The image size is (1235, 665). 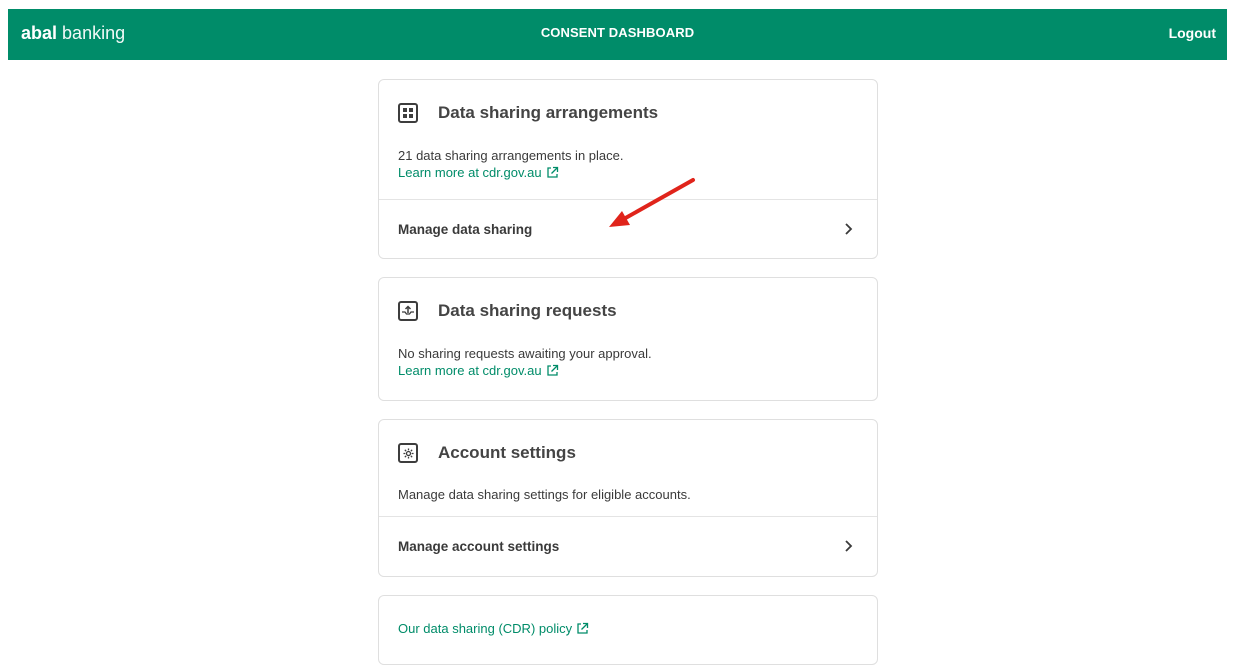 What do you see at coordinates (511, 155) in the screenshot?
I see `arrangements-description: 21 data sharing arrangements in place.` at bounding box center [511, 155].